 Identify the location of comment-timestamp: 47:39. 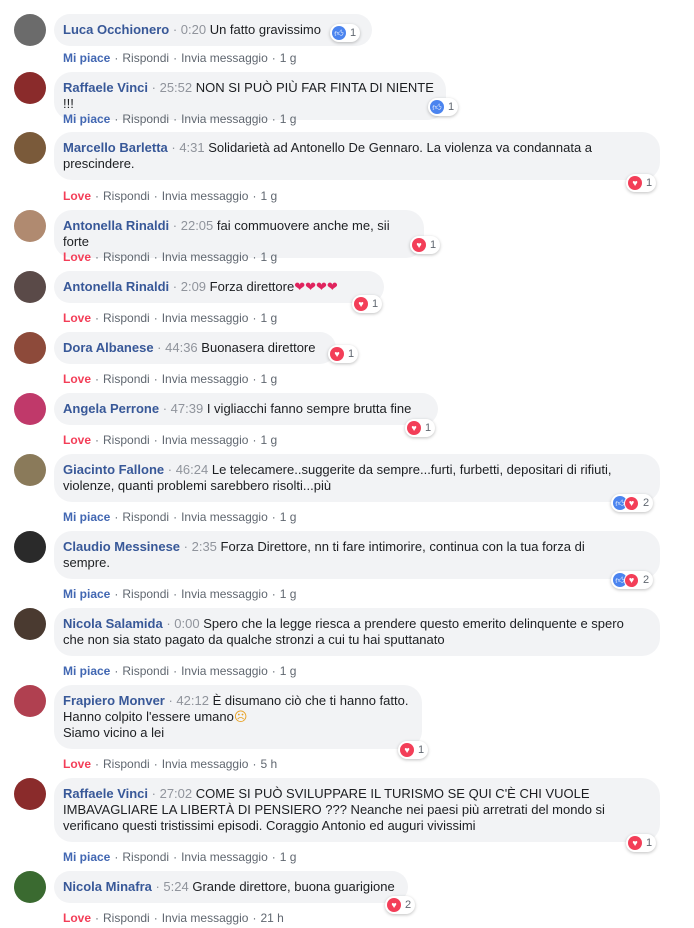
(187, 408).